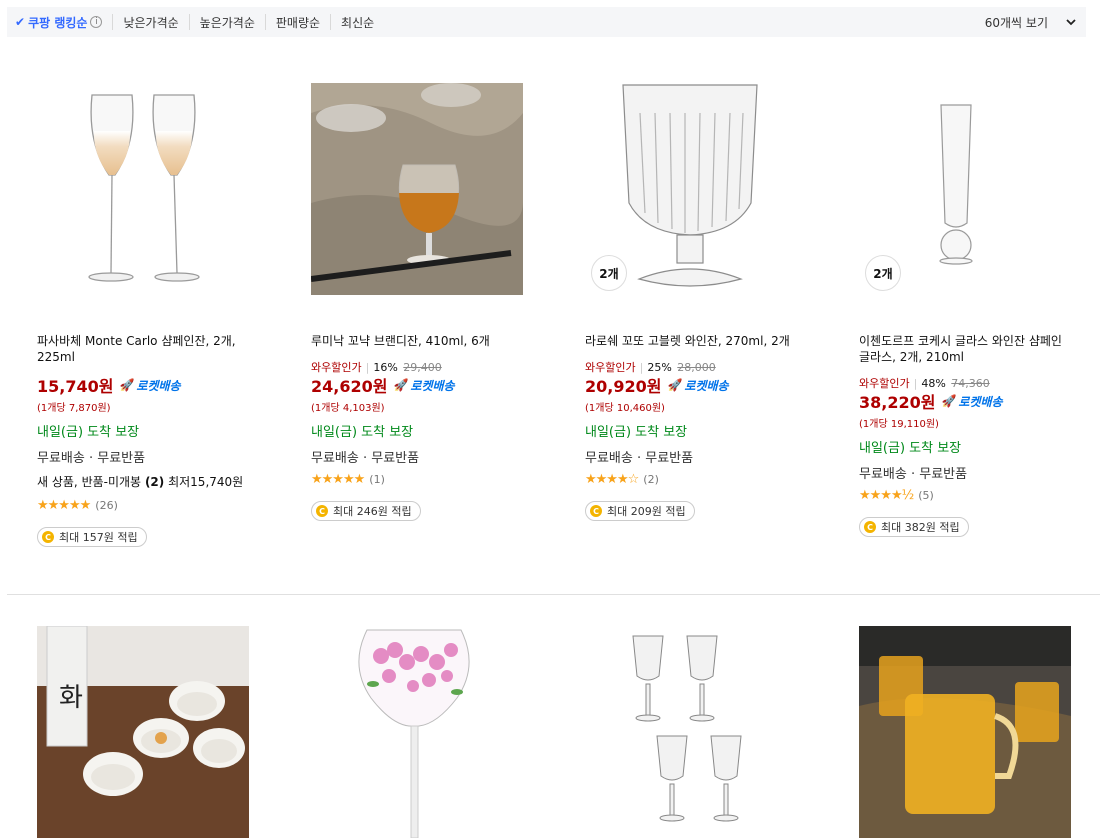 Image resolution: width=1101 pixels, height=838 pixels. I want to click on rating: ★★★★☆ (2), so click(622, 479).